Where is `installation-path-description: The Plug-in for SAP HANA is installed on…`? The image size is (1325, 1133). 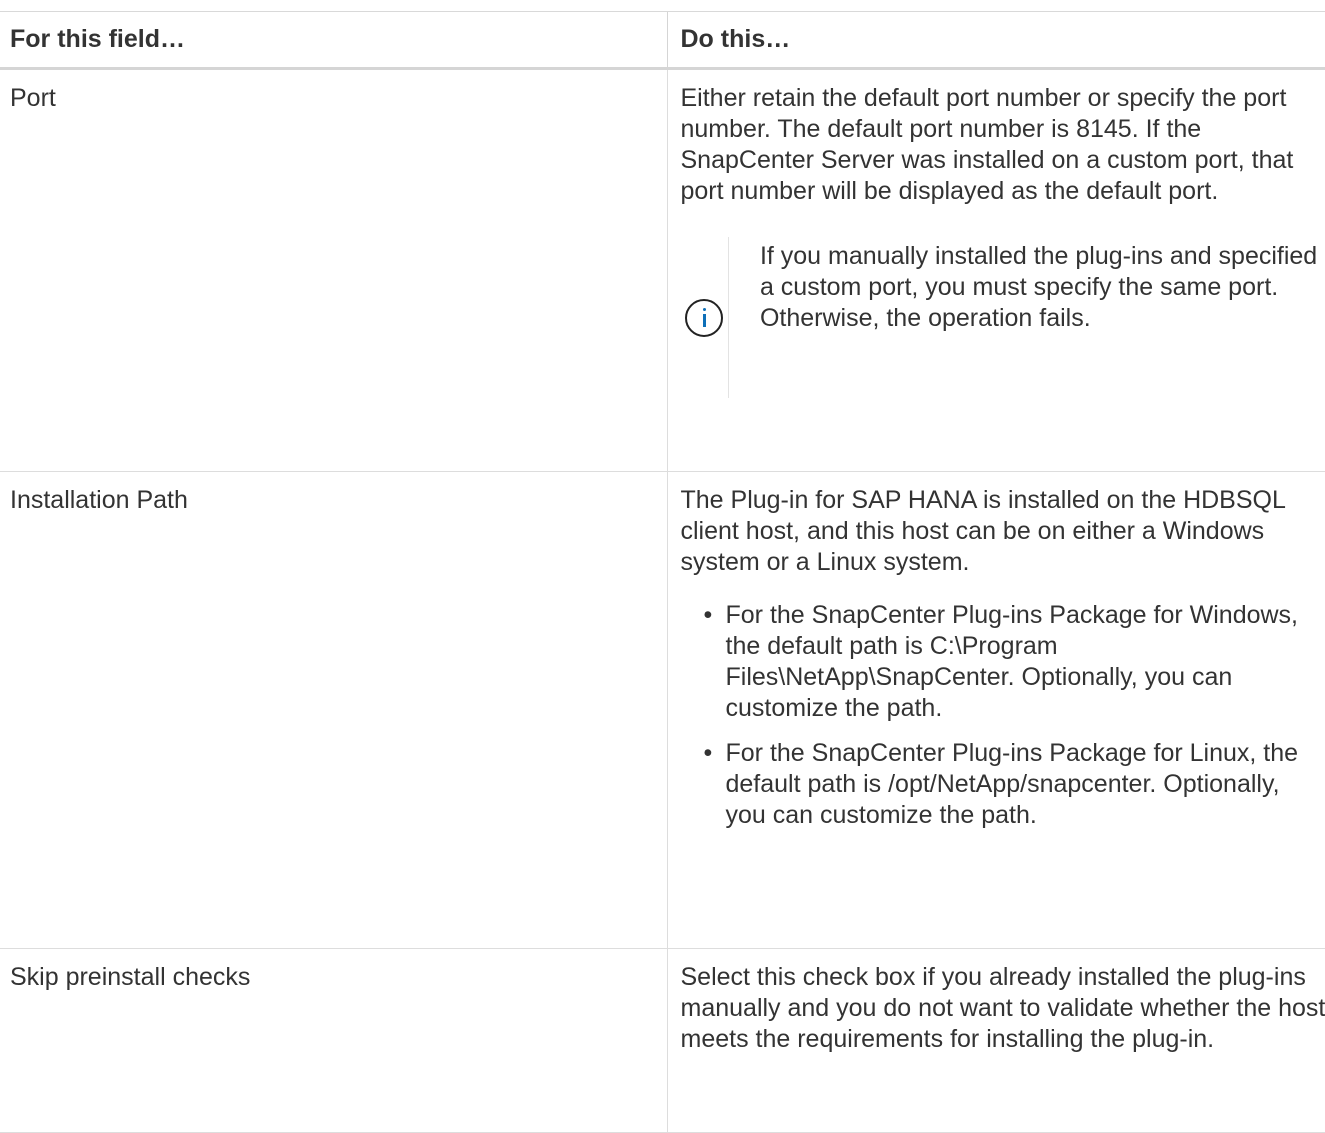
installation-path-description: The Plug-in for SAP HANA is installed on… is located at coordinates (1003, 531).